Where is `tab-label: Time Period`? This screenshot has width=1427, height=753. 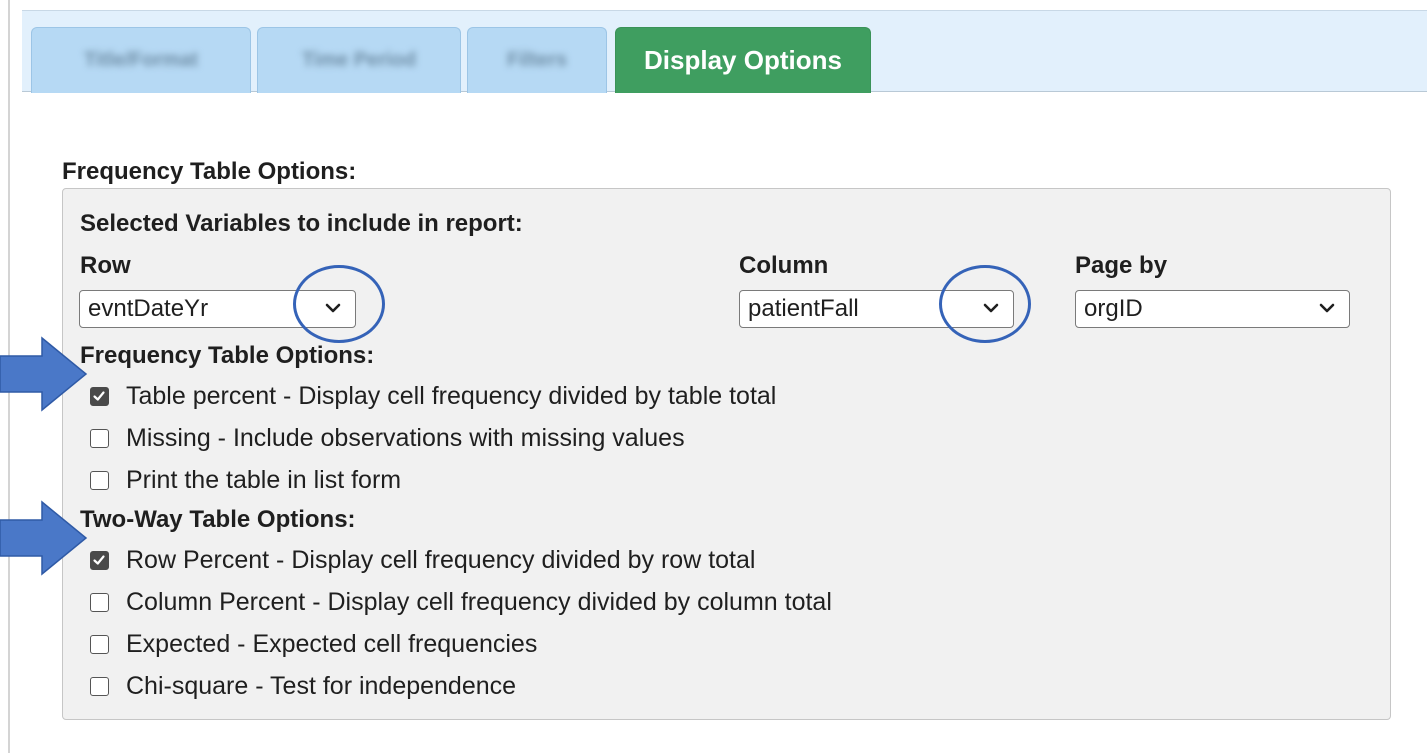
tab-label: Time Period is located at coordinates (359, 60).